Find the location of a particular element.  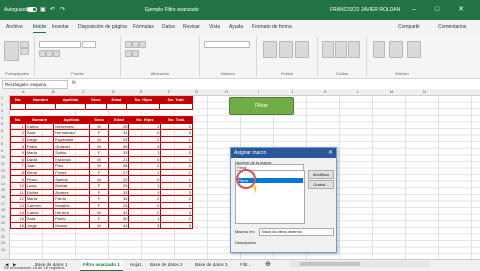

row-header: 22 is located at coordinates (3, 237).